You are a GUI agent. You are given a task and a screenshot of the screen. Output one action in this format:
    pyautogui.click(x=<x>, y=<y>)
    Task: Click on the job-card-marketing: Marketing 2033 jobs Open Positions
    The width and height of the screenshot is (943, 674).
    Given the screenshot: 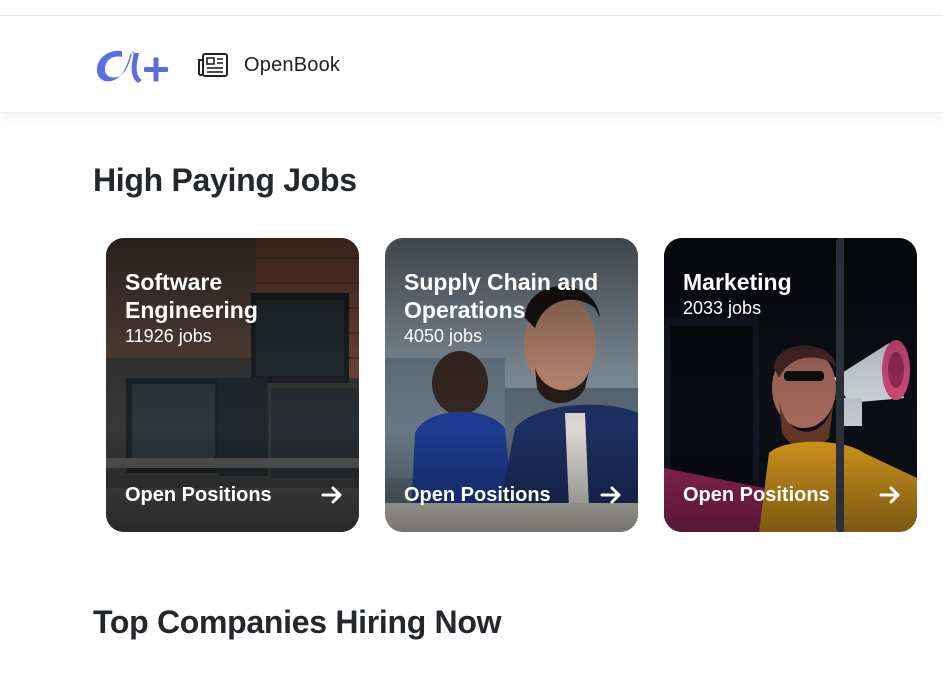 What is the action you would take?
    pyautogui.click(x=790, y=385)
    